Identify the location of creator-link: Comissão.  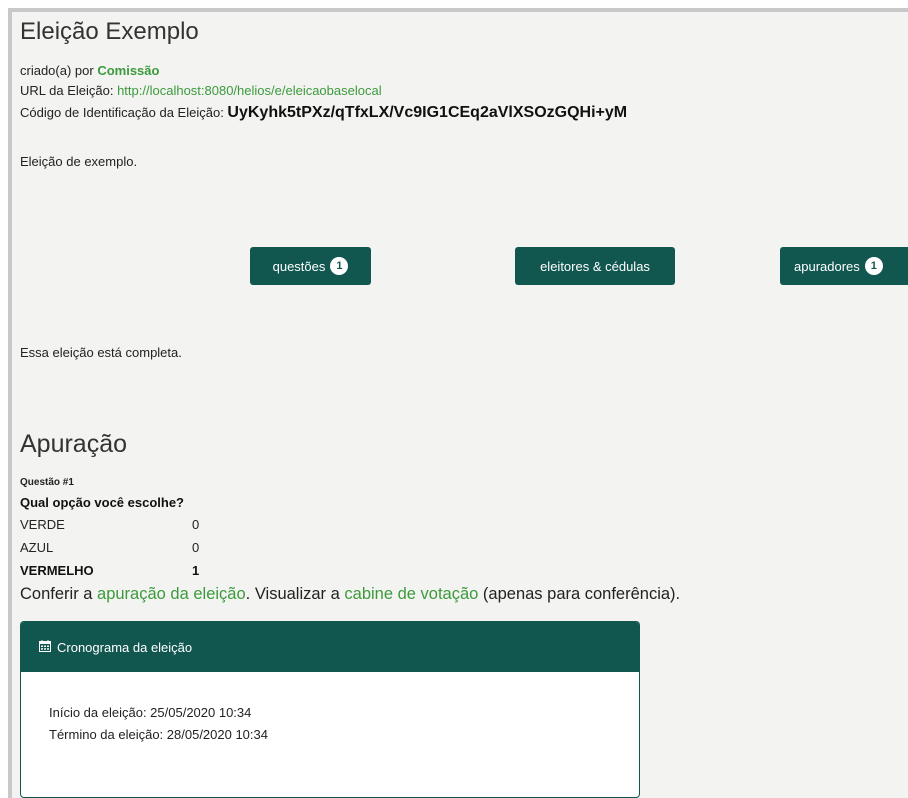
(128, 70).